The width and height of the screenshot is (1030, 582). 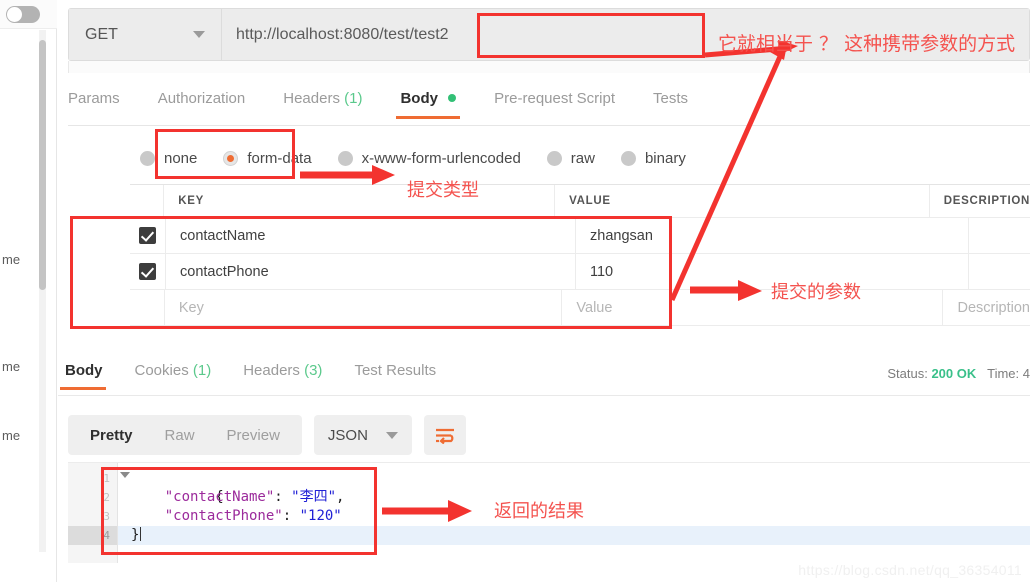 What do you see at coordinates (84, 370) in the screenshot?
I see `response-tab-body-label: Body` at bounding box center [84, 370].